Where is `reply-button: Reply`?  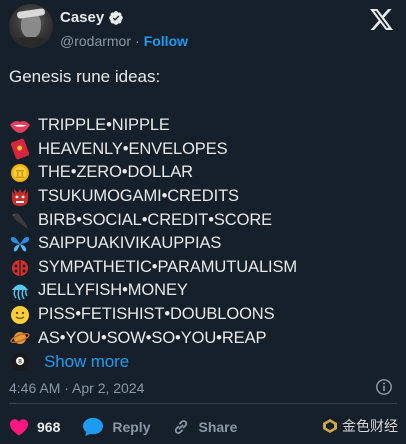
reply-button: Reply is located at coordinates (116, 427).